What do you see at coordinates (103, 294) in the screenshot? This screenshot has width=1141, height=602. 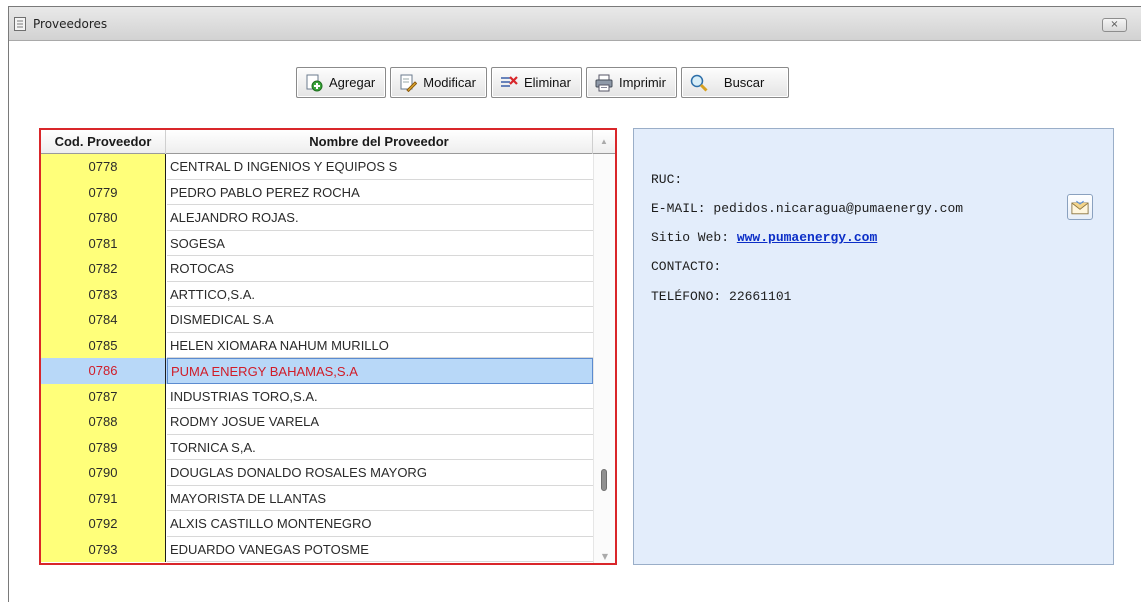 I see `supplier-code-cell: 0783` at bounding box center [103, 294].